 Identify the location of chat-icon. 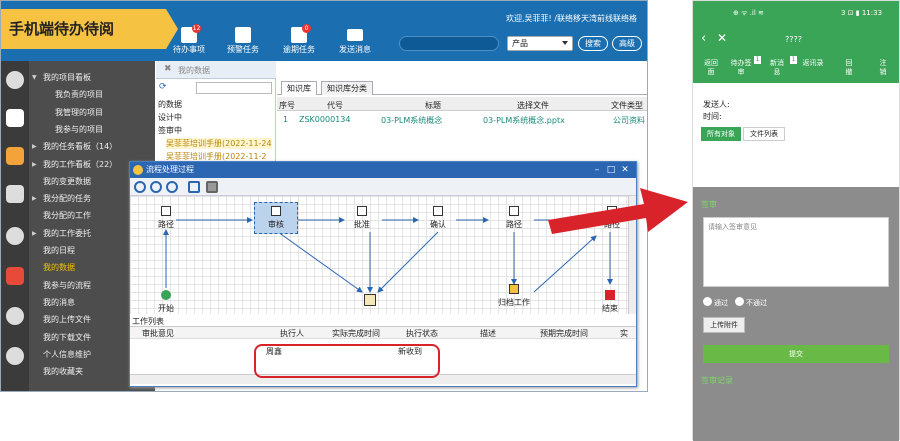
(15, 316).